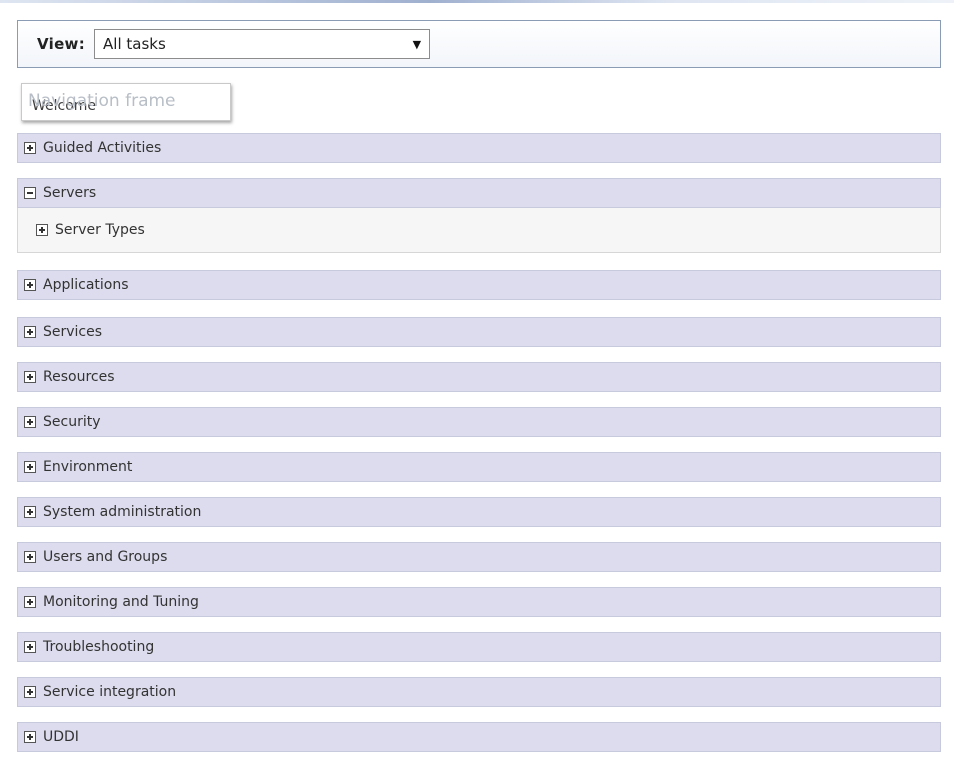 The height and width of the screenshot is (767, 954). I want to click on nav-item-label: Security, so click(72, 422).